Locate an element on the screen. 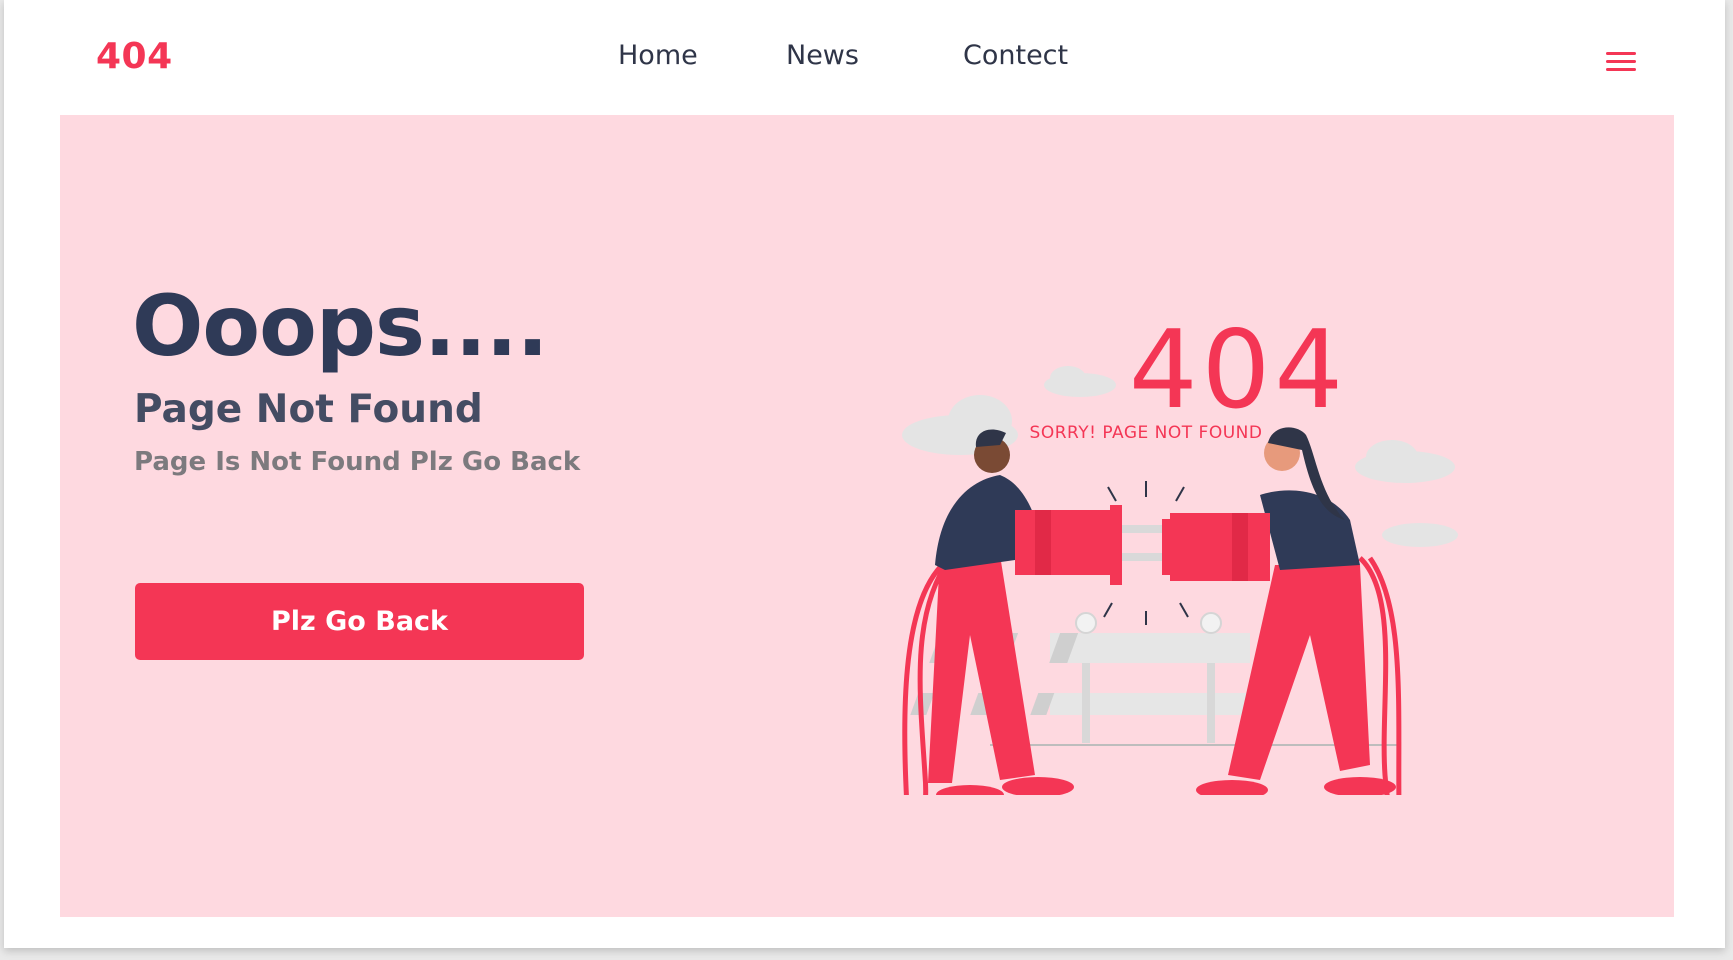  woman-figure is located at coordinates (1296, 611).